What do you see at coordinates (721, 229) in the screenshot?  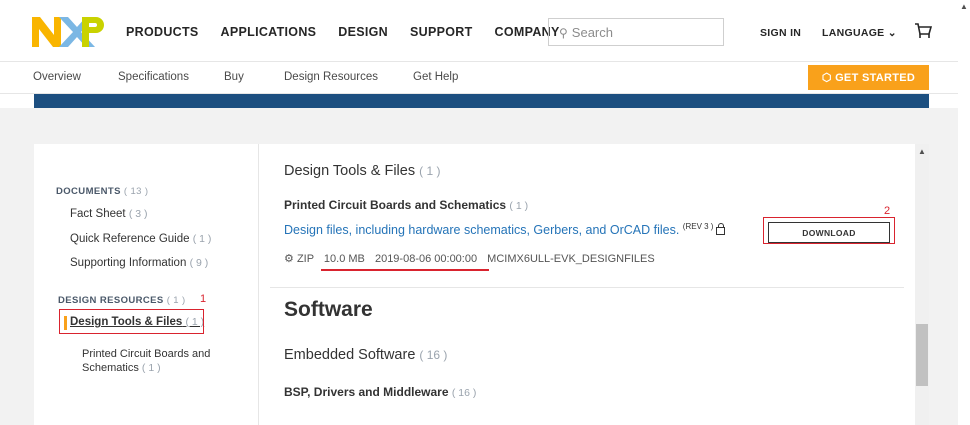 I see `lock-icon` at bounding box center [721, 229].